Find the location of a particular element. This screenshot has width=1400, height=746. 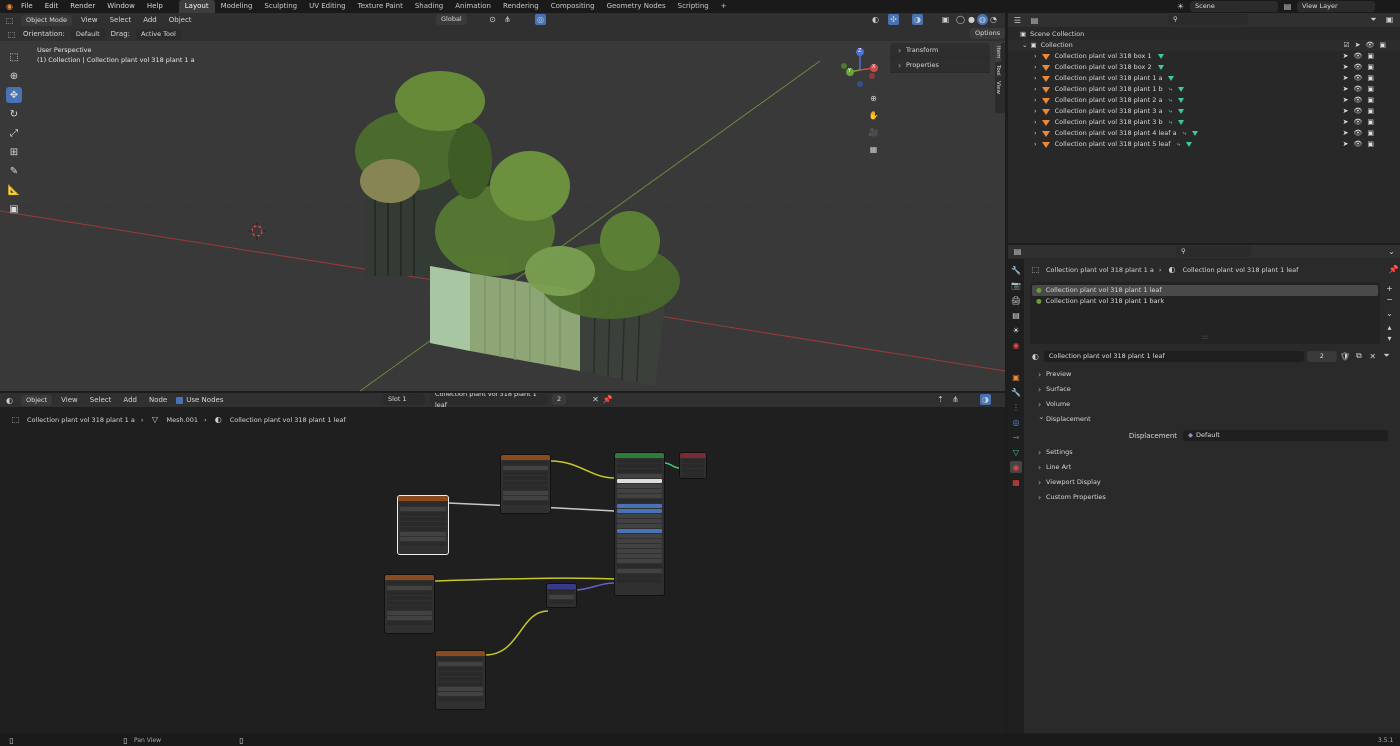

panel-displacement: Displacement is located at coordinates (1211, 418).